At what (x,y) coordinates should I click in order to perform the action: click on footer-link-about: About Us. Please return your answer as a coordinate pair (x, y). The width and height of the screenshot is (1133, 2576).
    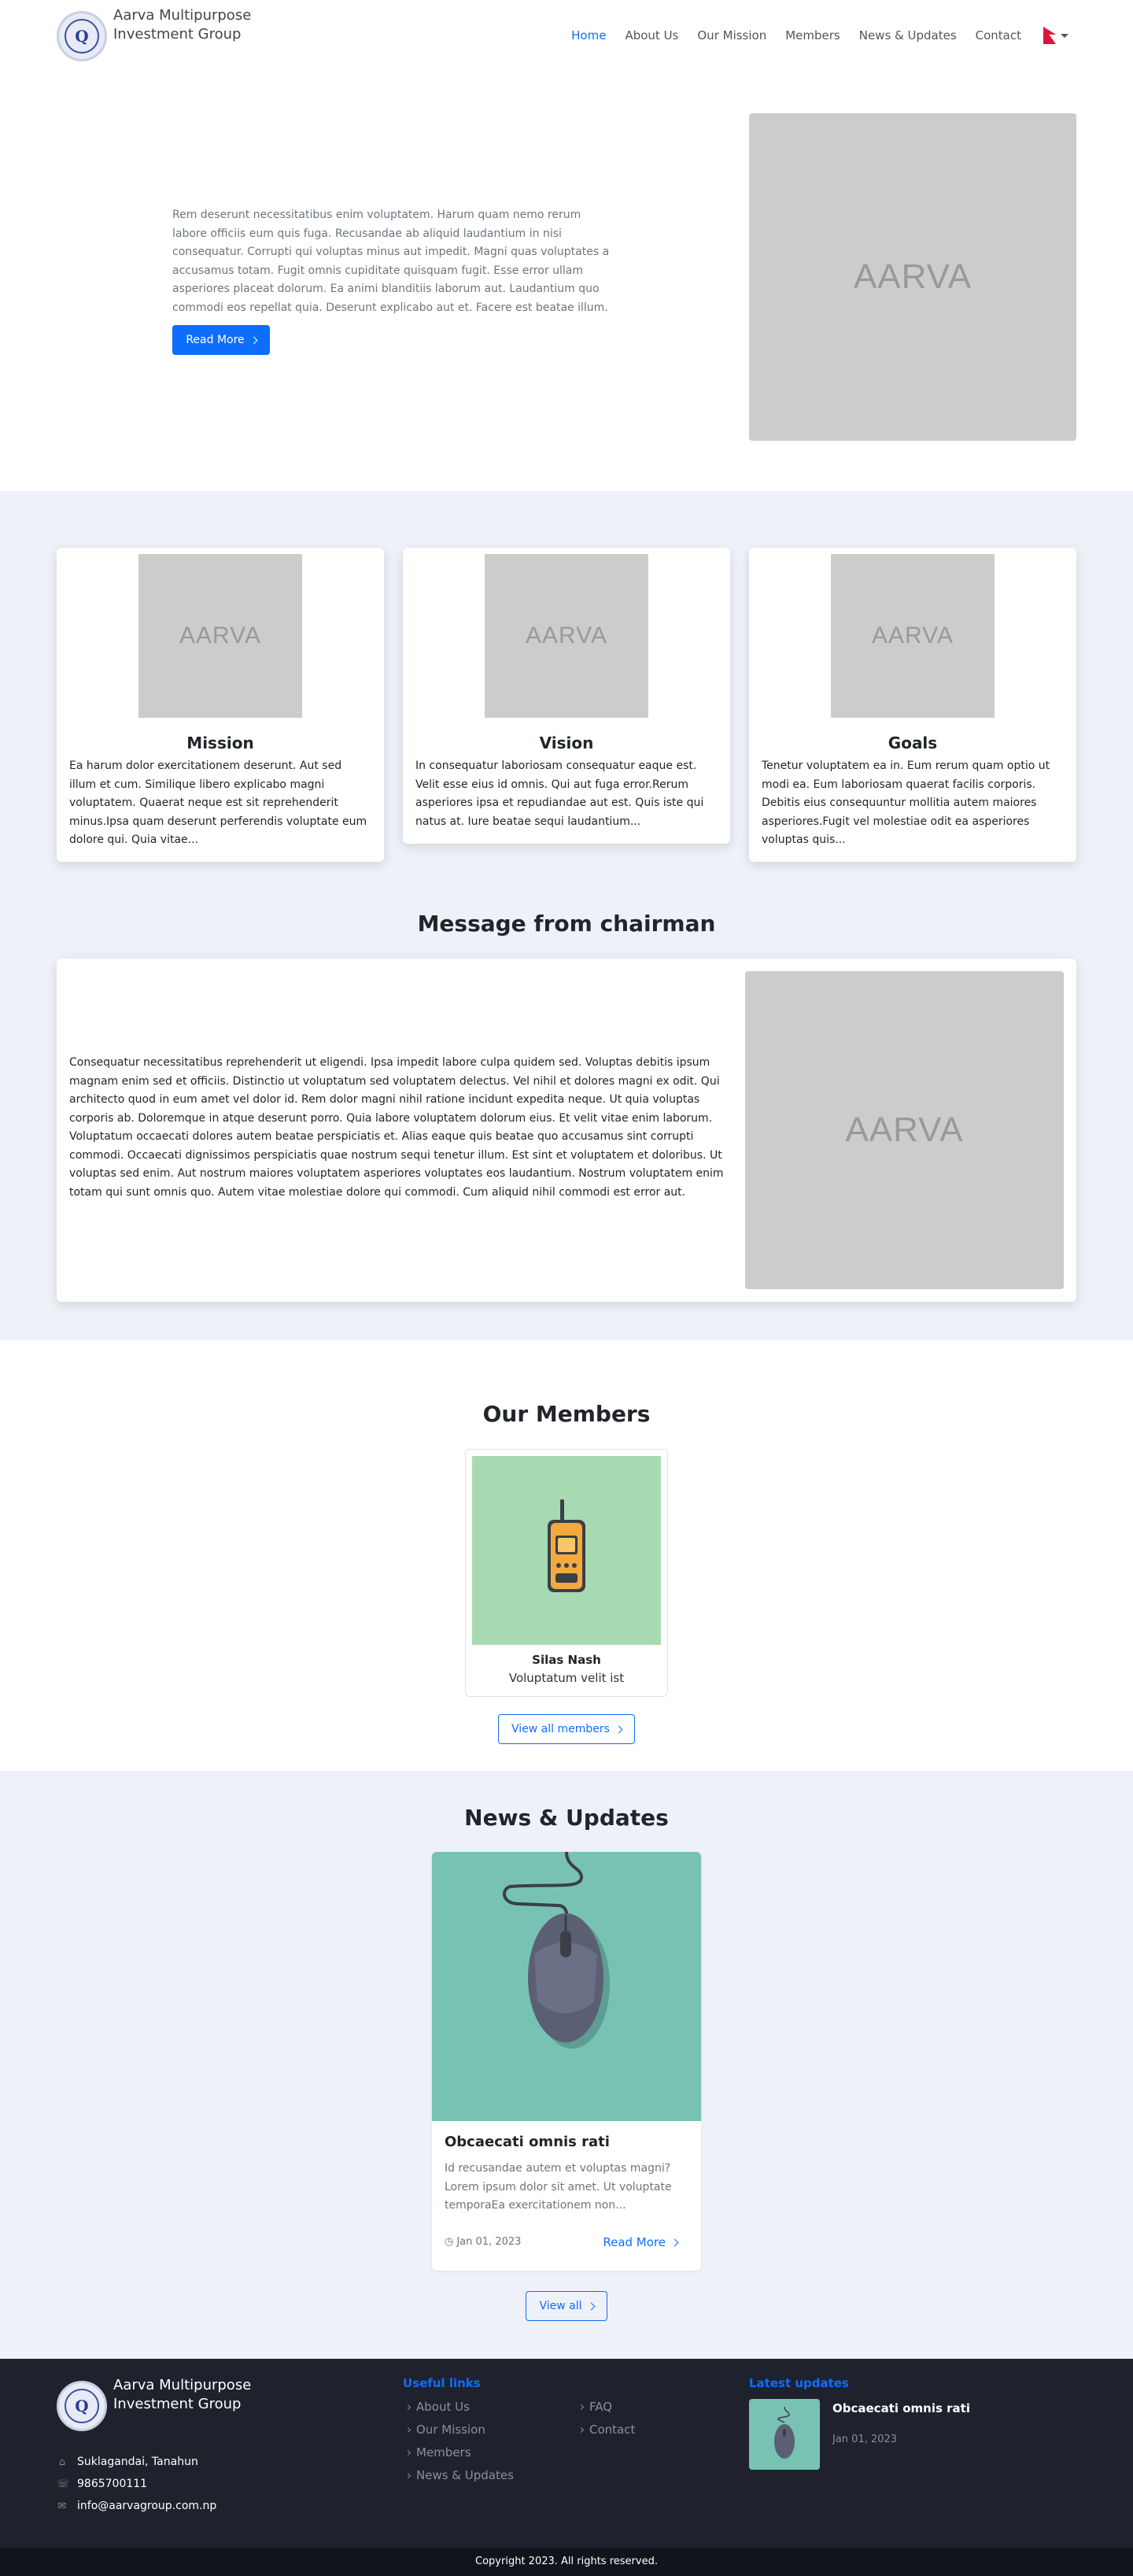
    Looking at the image, I should click on (437, 2407).